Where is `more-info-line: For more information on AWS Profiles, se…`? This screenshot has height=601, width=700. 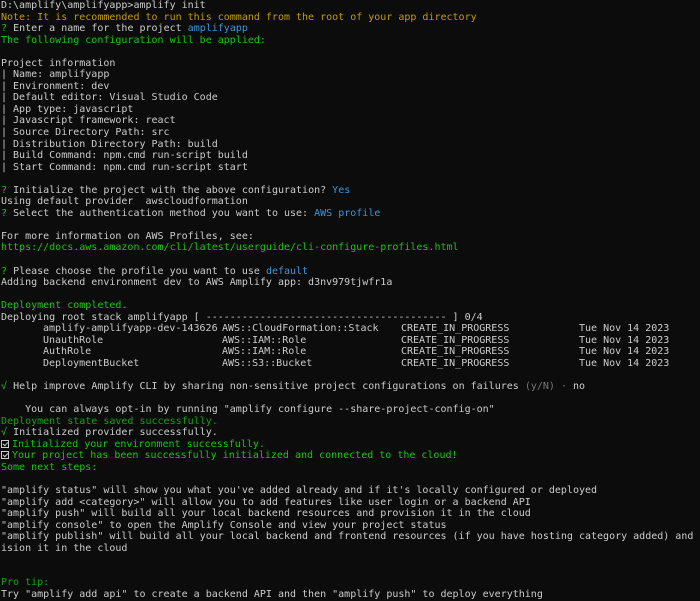 more-info-line: For more information on AWS Profiles, se… is located at coordinates (127, 236).